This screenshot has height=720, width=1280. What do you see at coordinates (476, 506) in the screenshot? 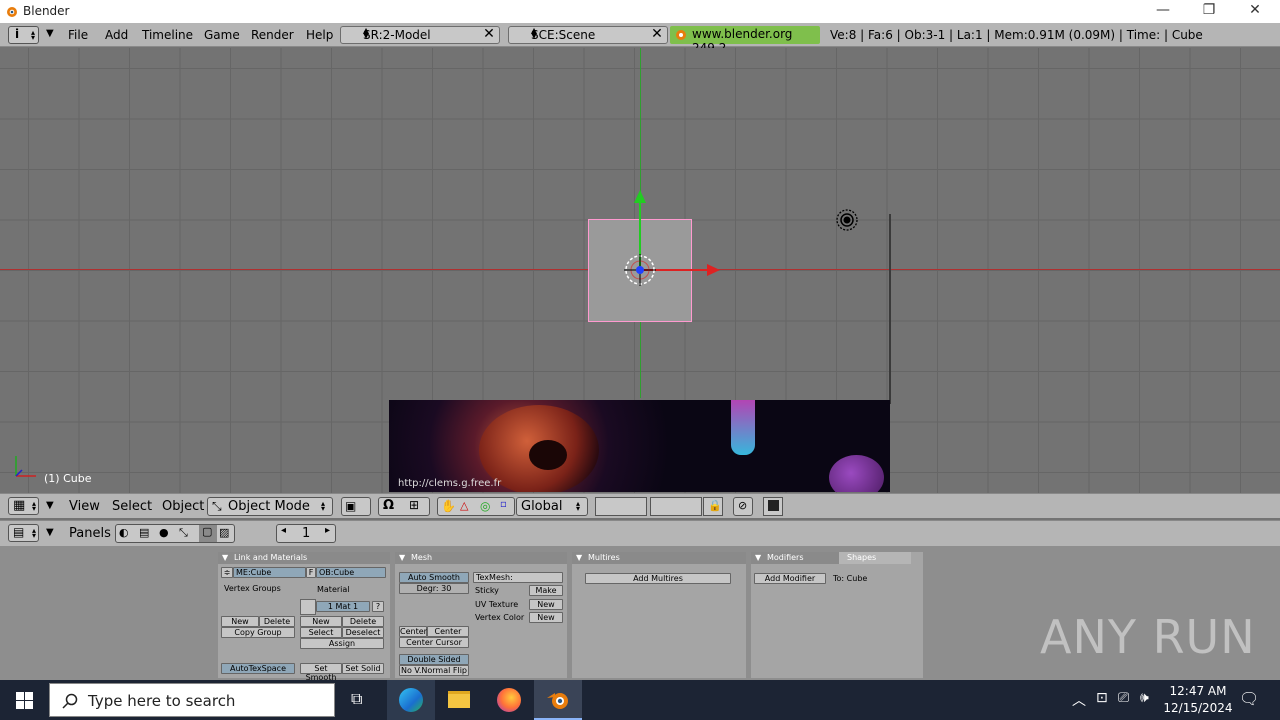
I see `manipulator-buttons: ✋ △ ◎ ▫` at bounding box center [476, 506].